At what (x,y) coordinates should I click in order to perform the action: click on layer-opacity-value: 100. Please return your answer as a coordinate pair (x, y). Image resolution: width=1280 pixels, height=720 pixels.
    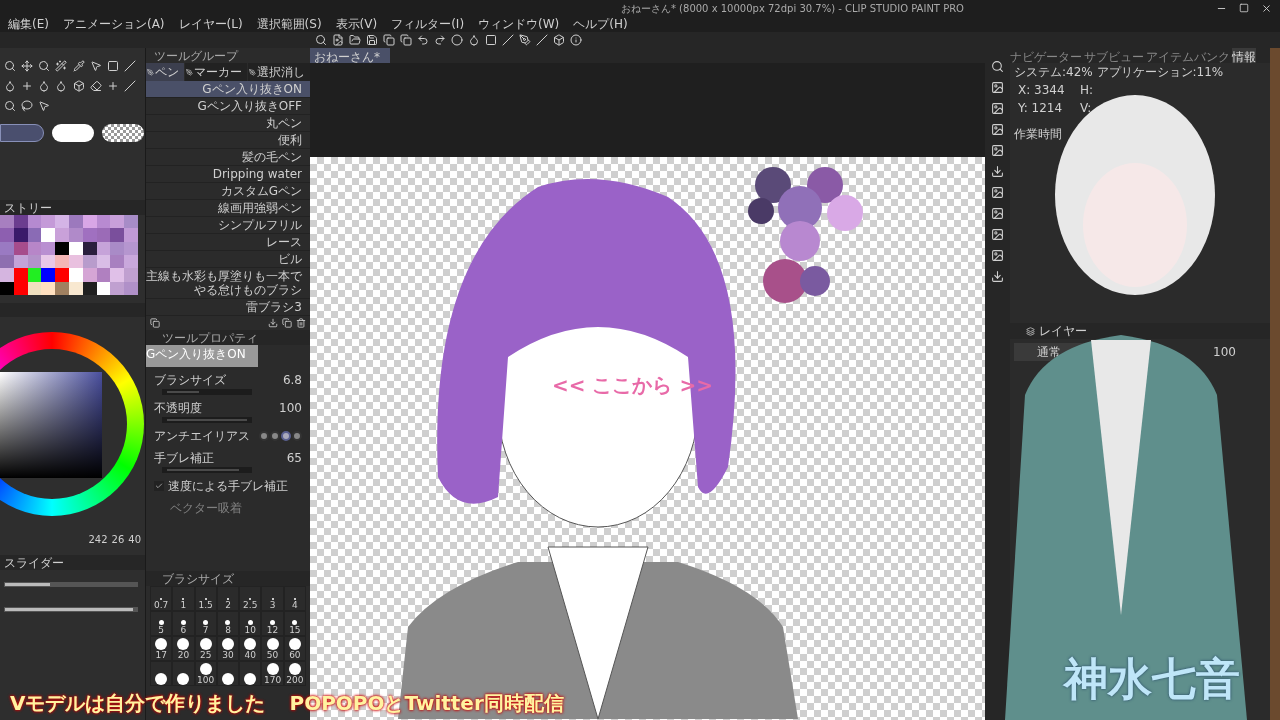
    Looking at the image, I should click on (1224, 352).